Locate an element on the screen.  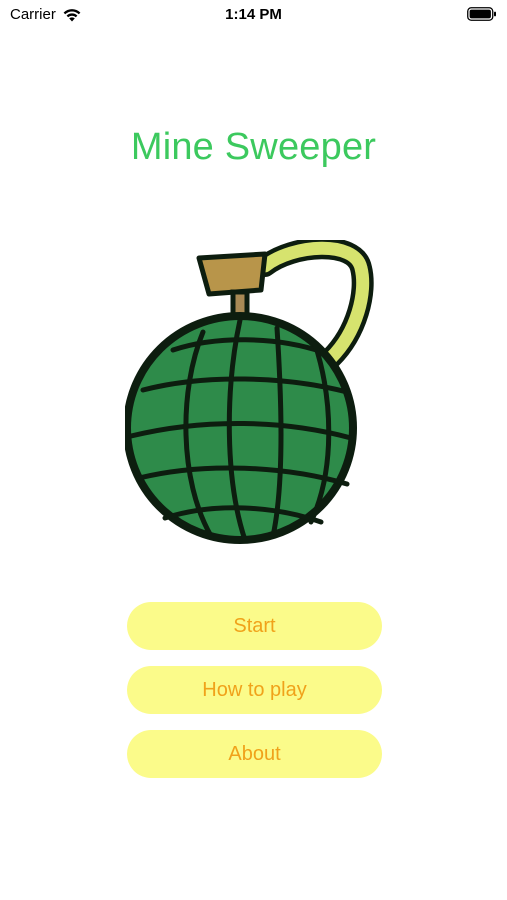
status-bar: Carrier 1:14 PM is located at coordinates (253, 15).